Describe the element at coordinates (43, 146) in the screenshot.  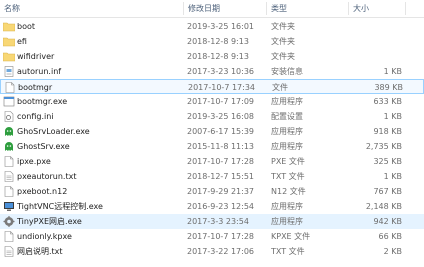
I see `file-name: GhostSrv.exe` at that location.